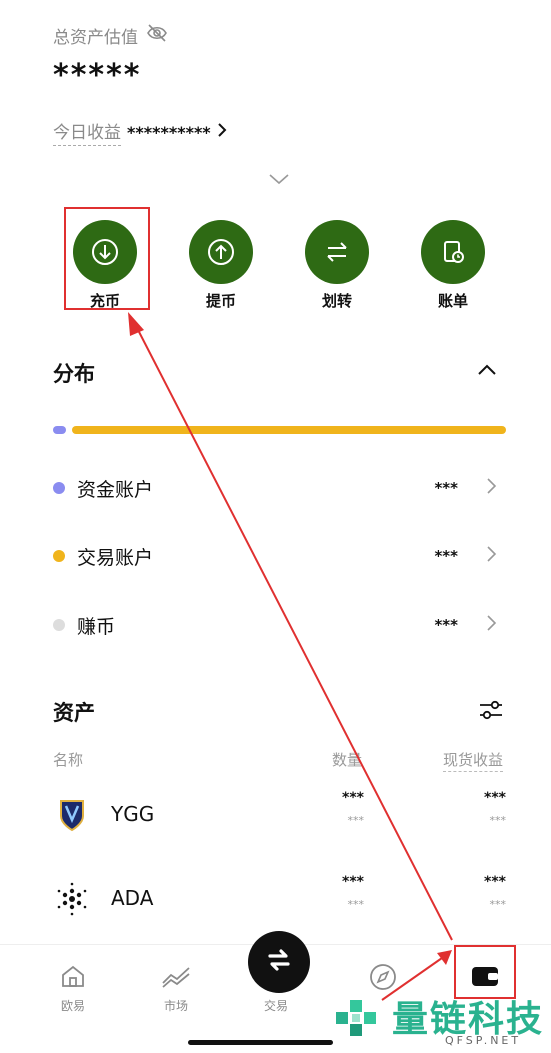 The height and width of the screenshot is (1053, 551). Describe the element at coordinates (359, 1021) in the screenshot. I see `watermark-logo-icon` at that location.